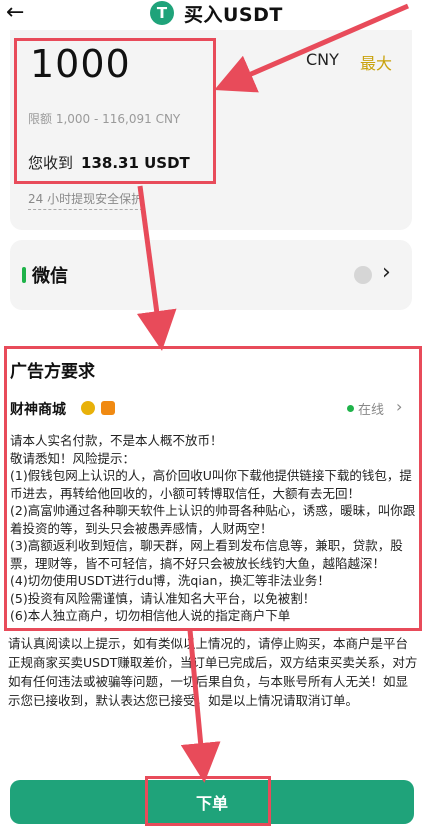  Describe the element at coordinates (50, 276) in the screenshot. I see `payment-method-label: 微信` at that location.